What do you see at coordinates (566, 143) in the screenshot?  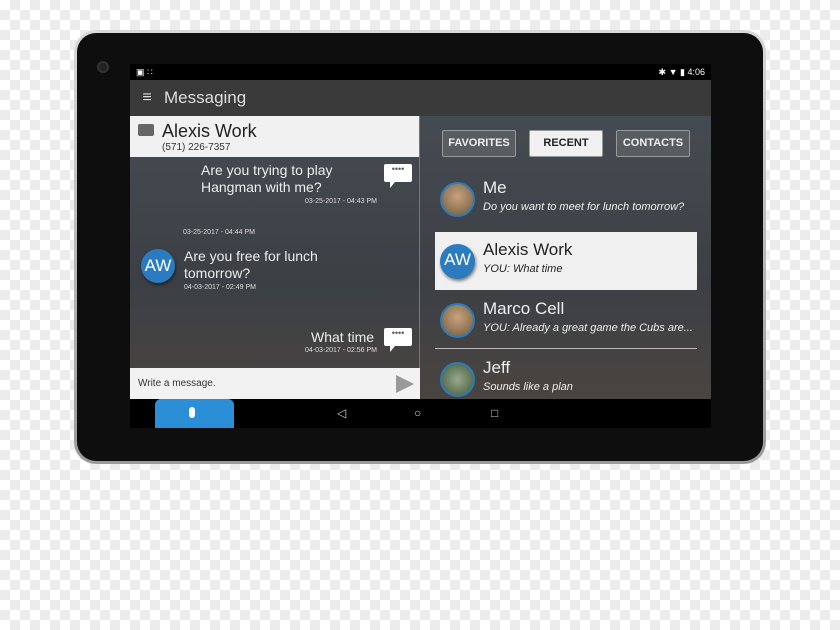 I see `tab-recent: RECENT` at bounding box center [566, 143].